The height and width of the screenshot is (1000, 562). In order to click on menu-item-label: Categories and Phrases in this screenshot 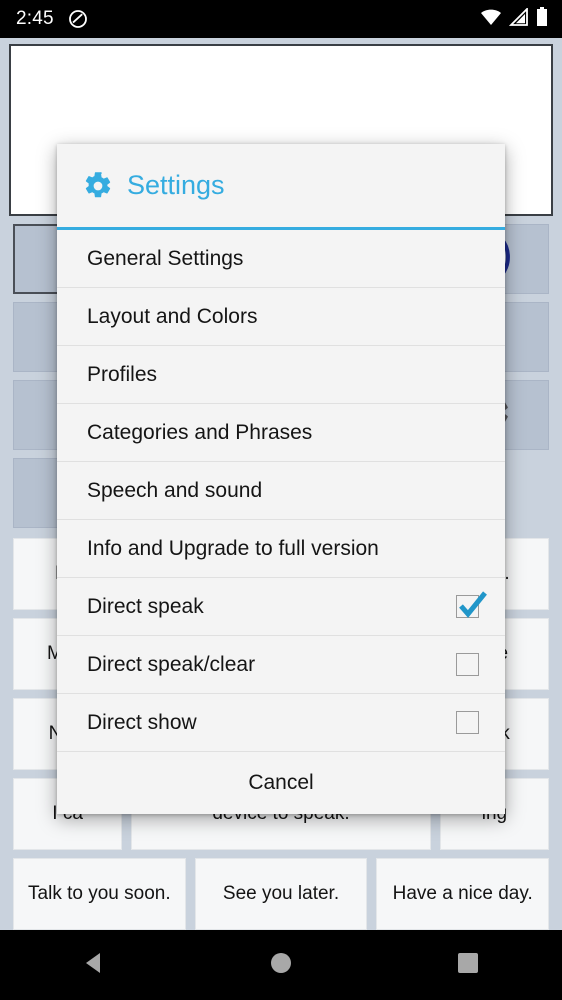, I will do `click(200, 432)`.